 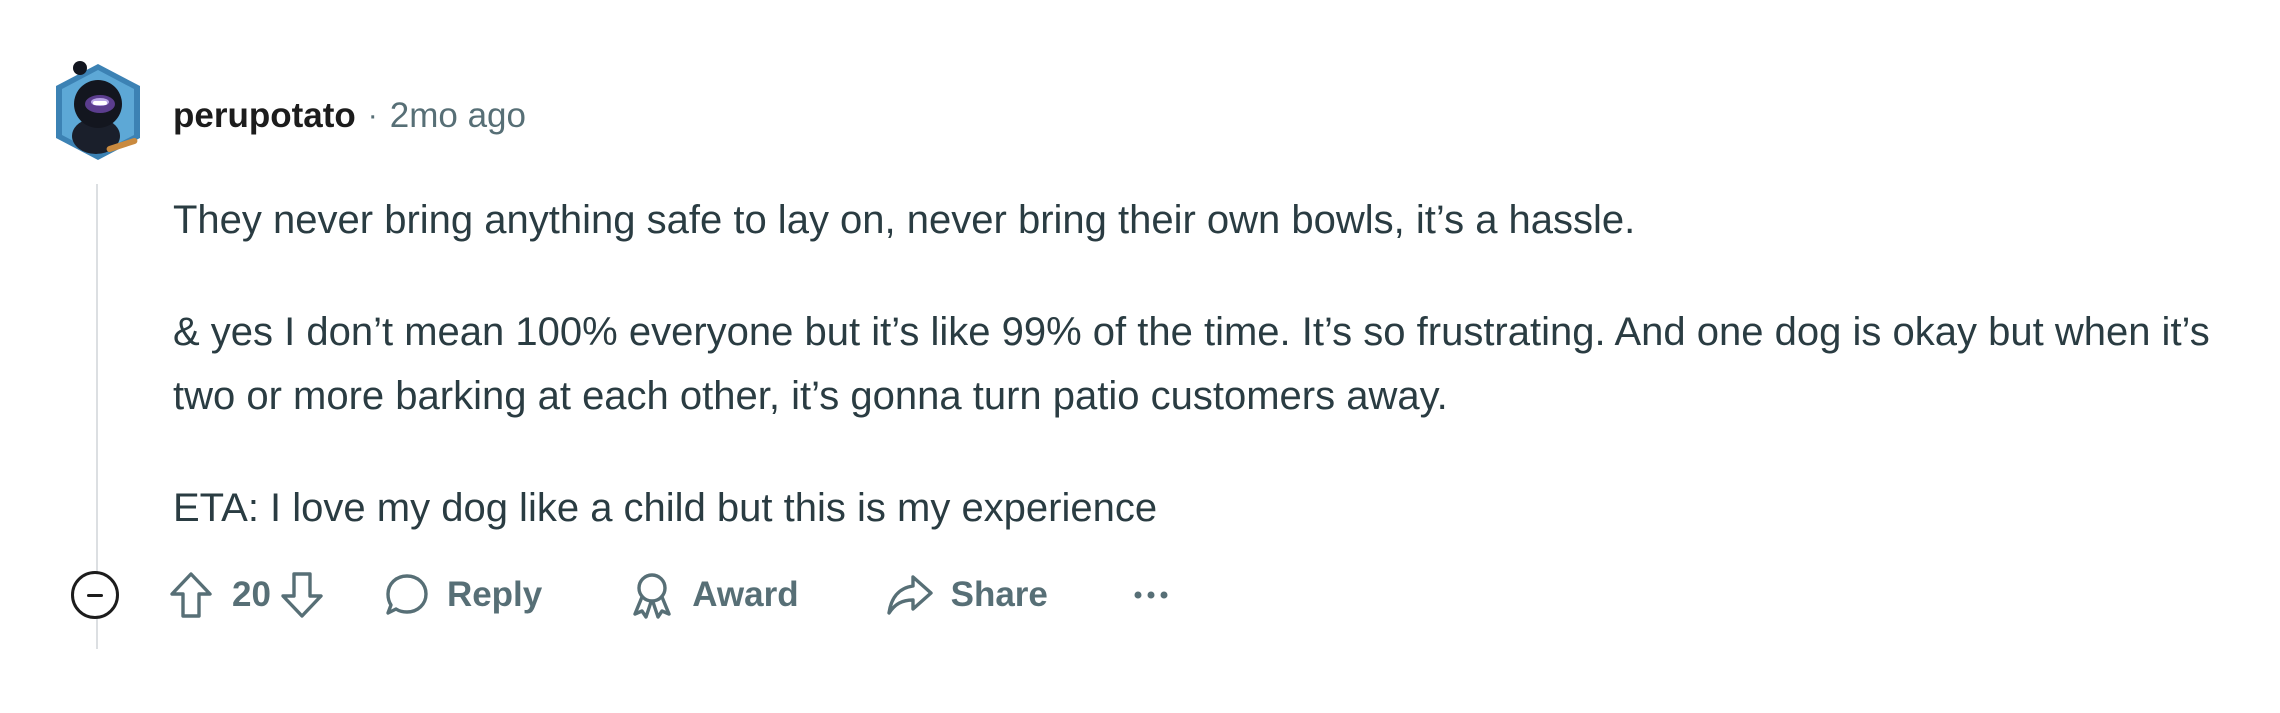 I want to click on avatar, so click(x=98, y=112).